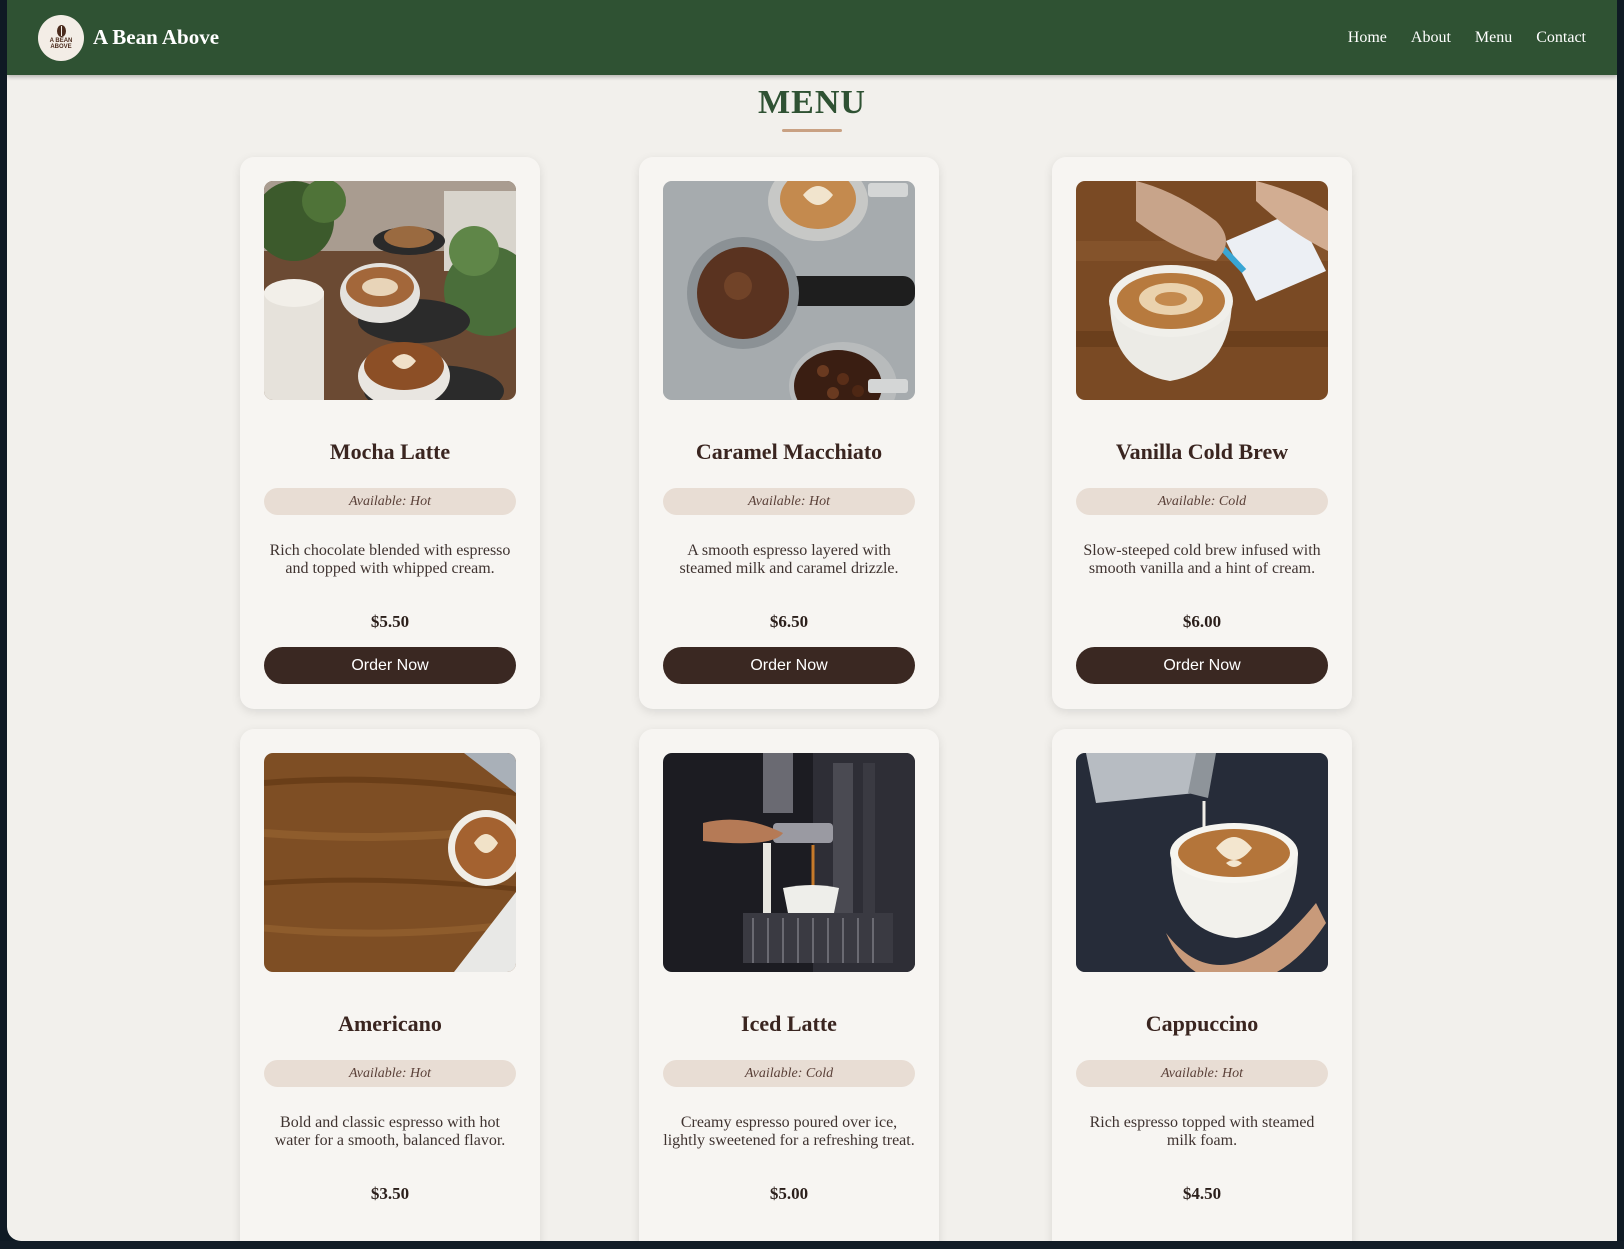 The width and height of the screenshot is (1624, 1249). What do you see at coordinates (1202, 1023) in the screenshot?
I see `item-name: Cappuccino` at bounding box center [1202, 1023].